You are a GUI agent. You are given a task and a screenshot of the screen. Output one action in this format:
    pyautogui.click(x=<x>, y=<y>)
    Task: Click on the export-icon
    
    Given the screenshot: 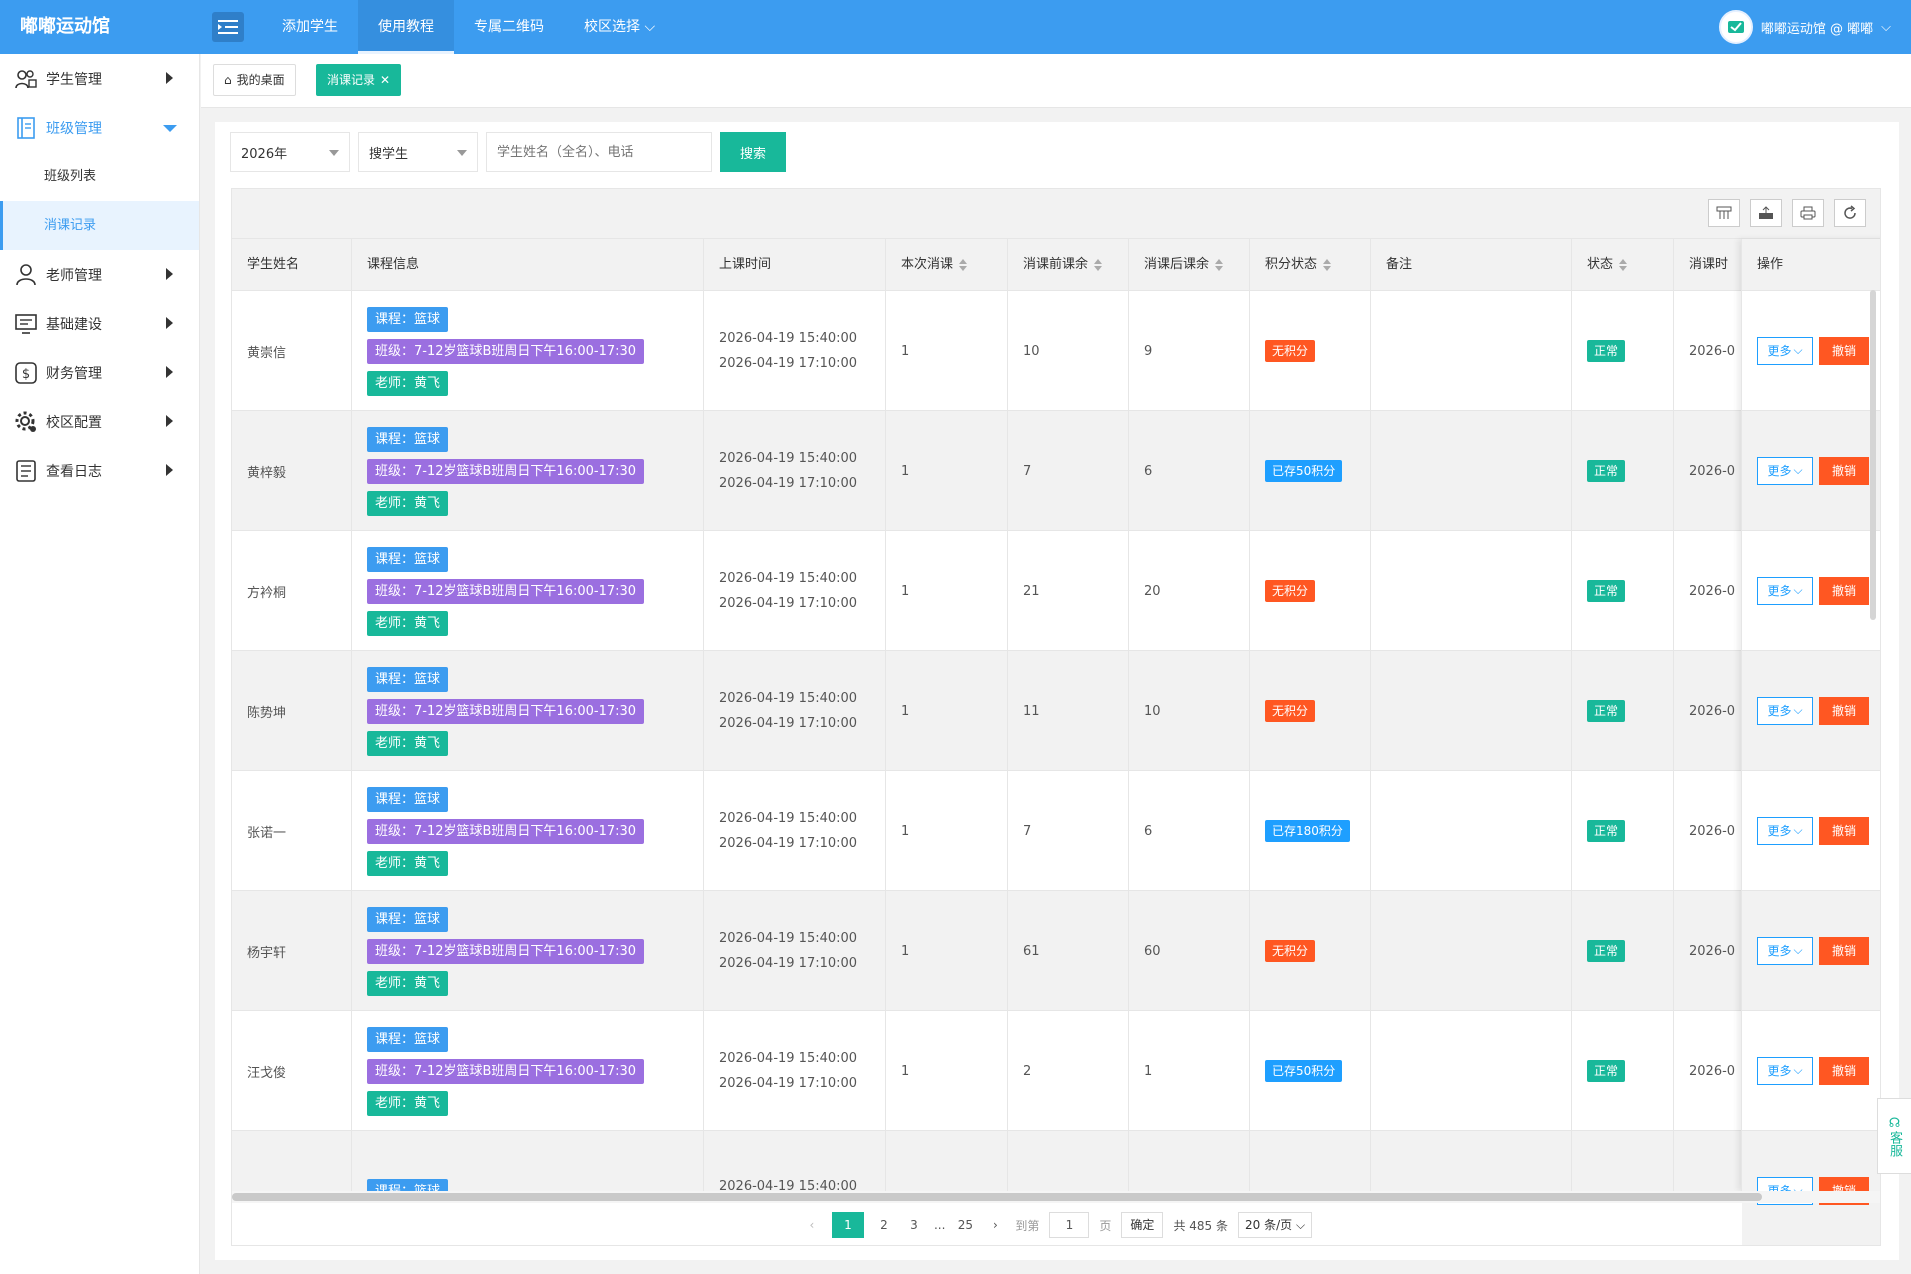 What is the action you would take?
    pyautogui.click(x=1766, y=213)
    